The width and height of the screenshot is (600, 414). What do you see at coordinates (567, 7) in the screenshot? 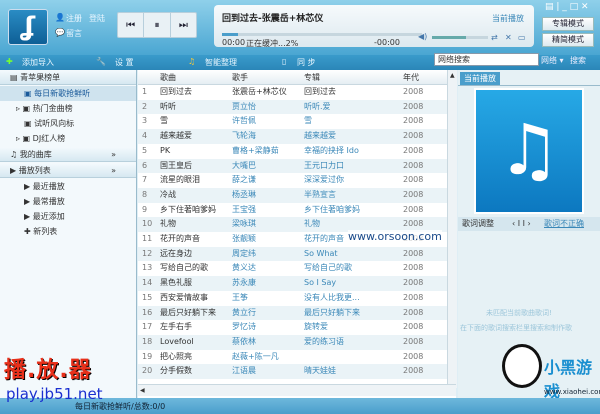
I see `window-controls: ▤ | _ □ ✕` at bounding box center [567, 7].